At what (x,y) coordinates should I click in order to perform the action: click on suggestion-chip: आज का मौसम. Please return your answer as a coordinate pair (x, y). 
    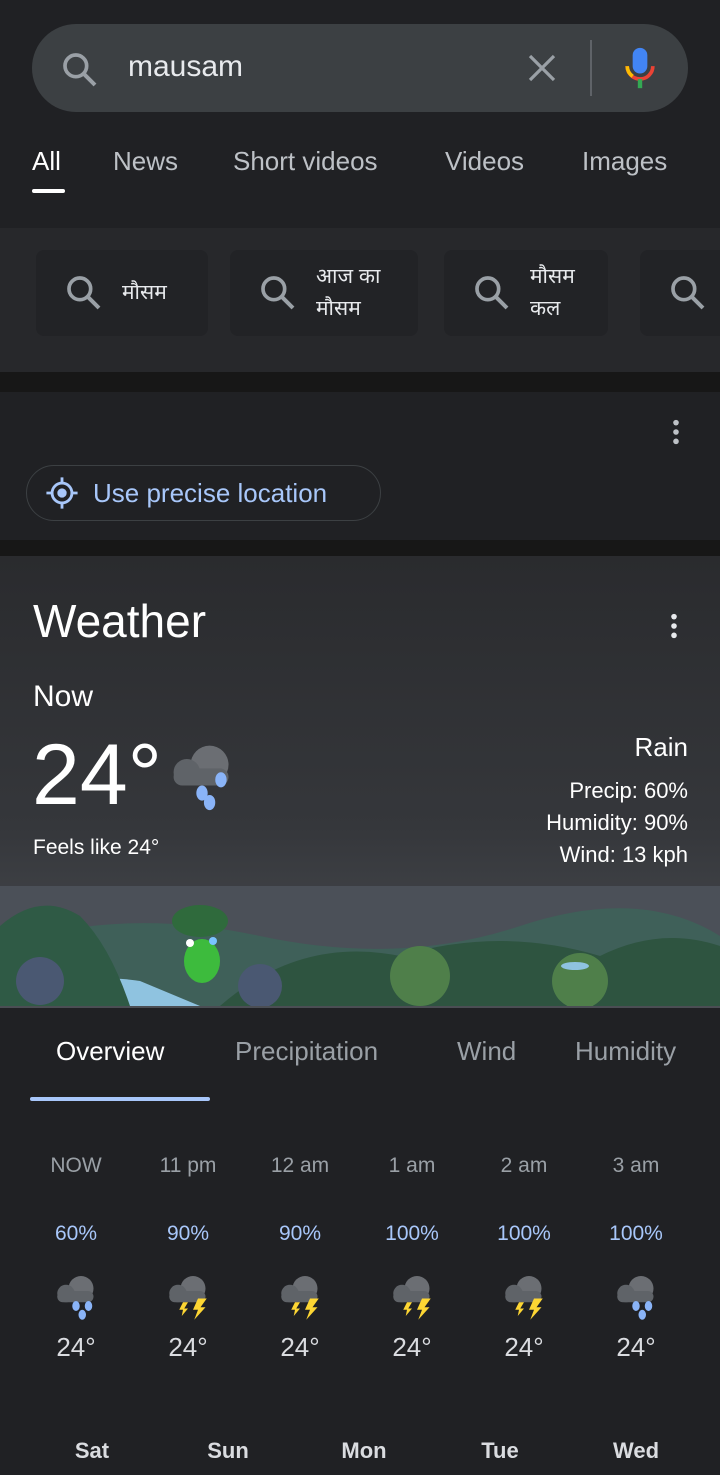
    Looking at the image, I should click on (324, 293).